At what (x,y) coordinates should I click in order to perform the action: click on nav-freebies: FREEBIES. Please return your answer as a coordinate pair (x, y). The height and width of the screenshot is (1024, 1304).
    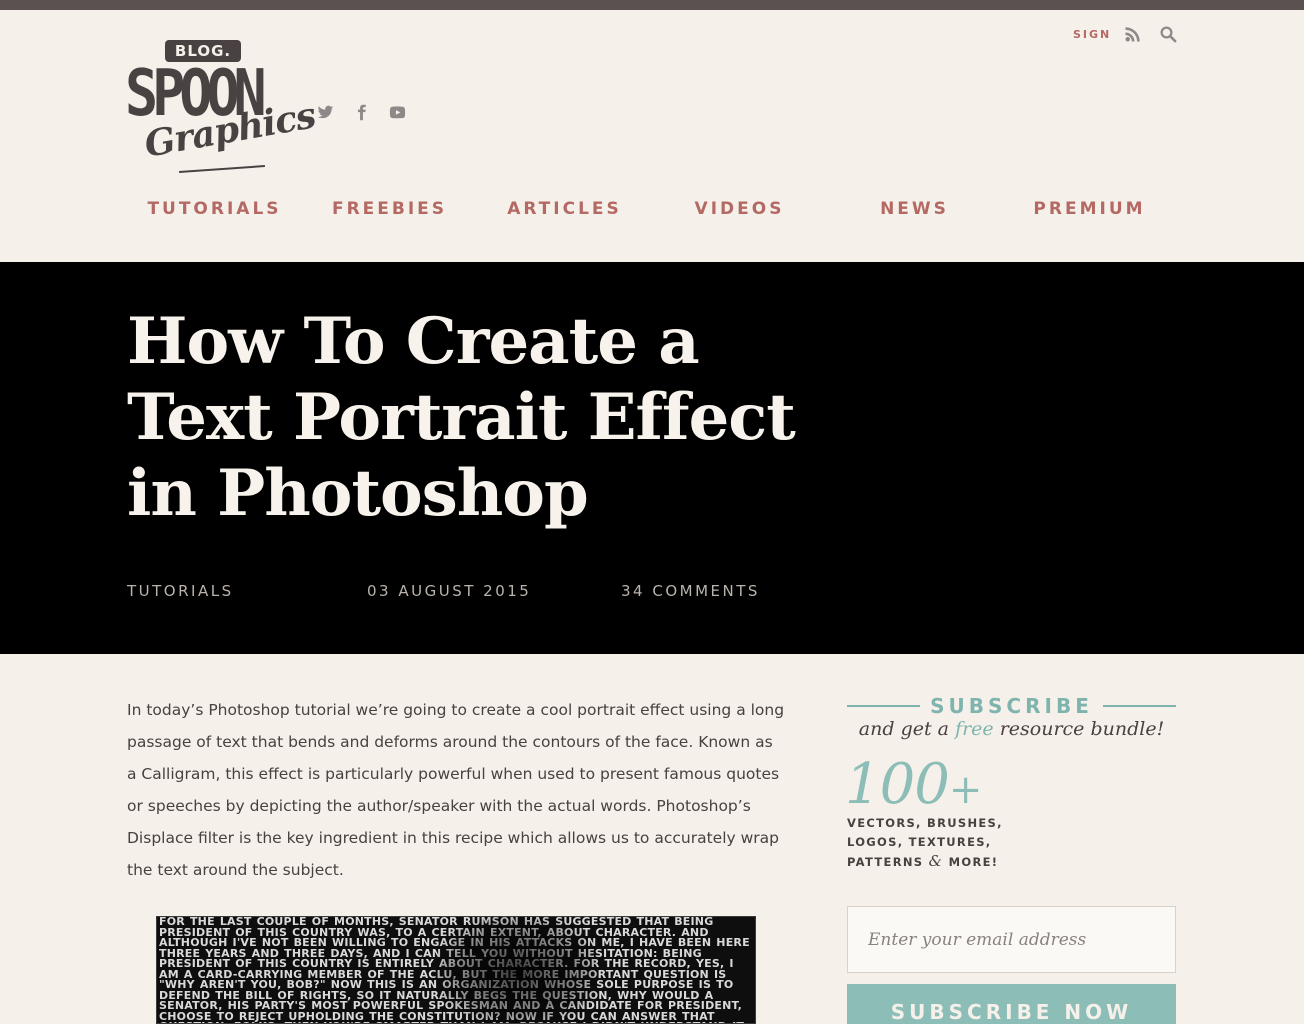
    Looking at the image, I should click on (389, 209).